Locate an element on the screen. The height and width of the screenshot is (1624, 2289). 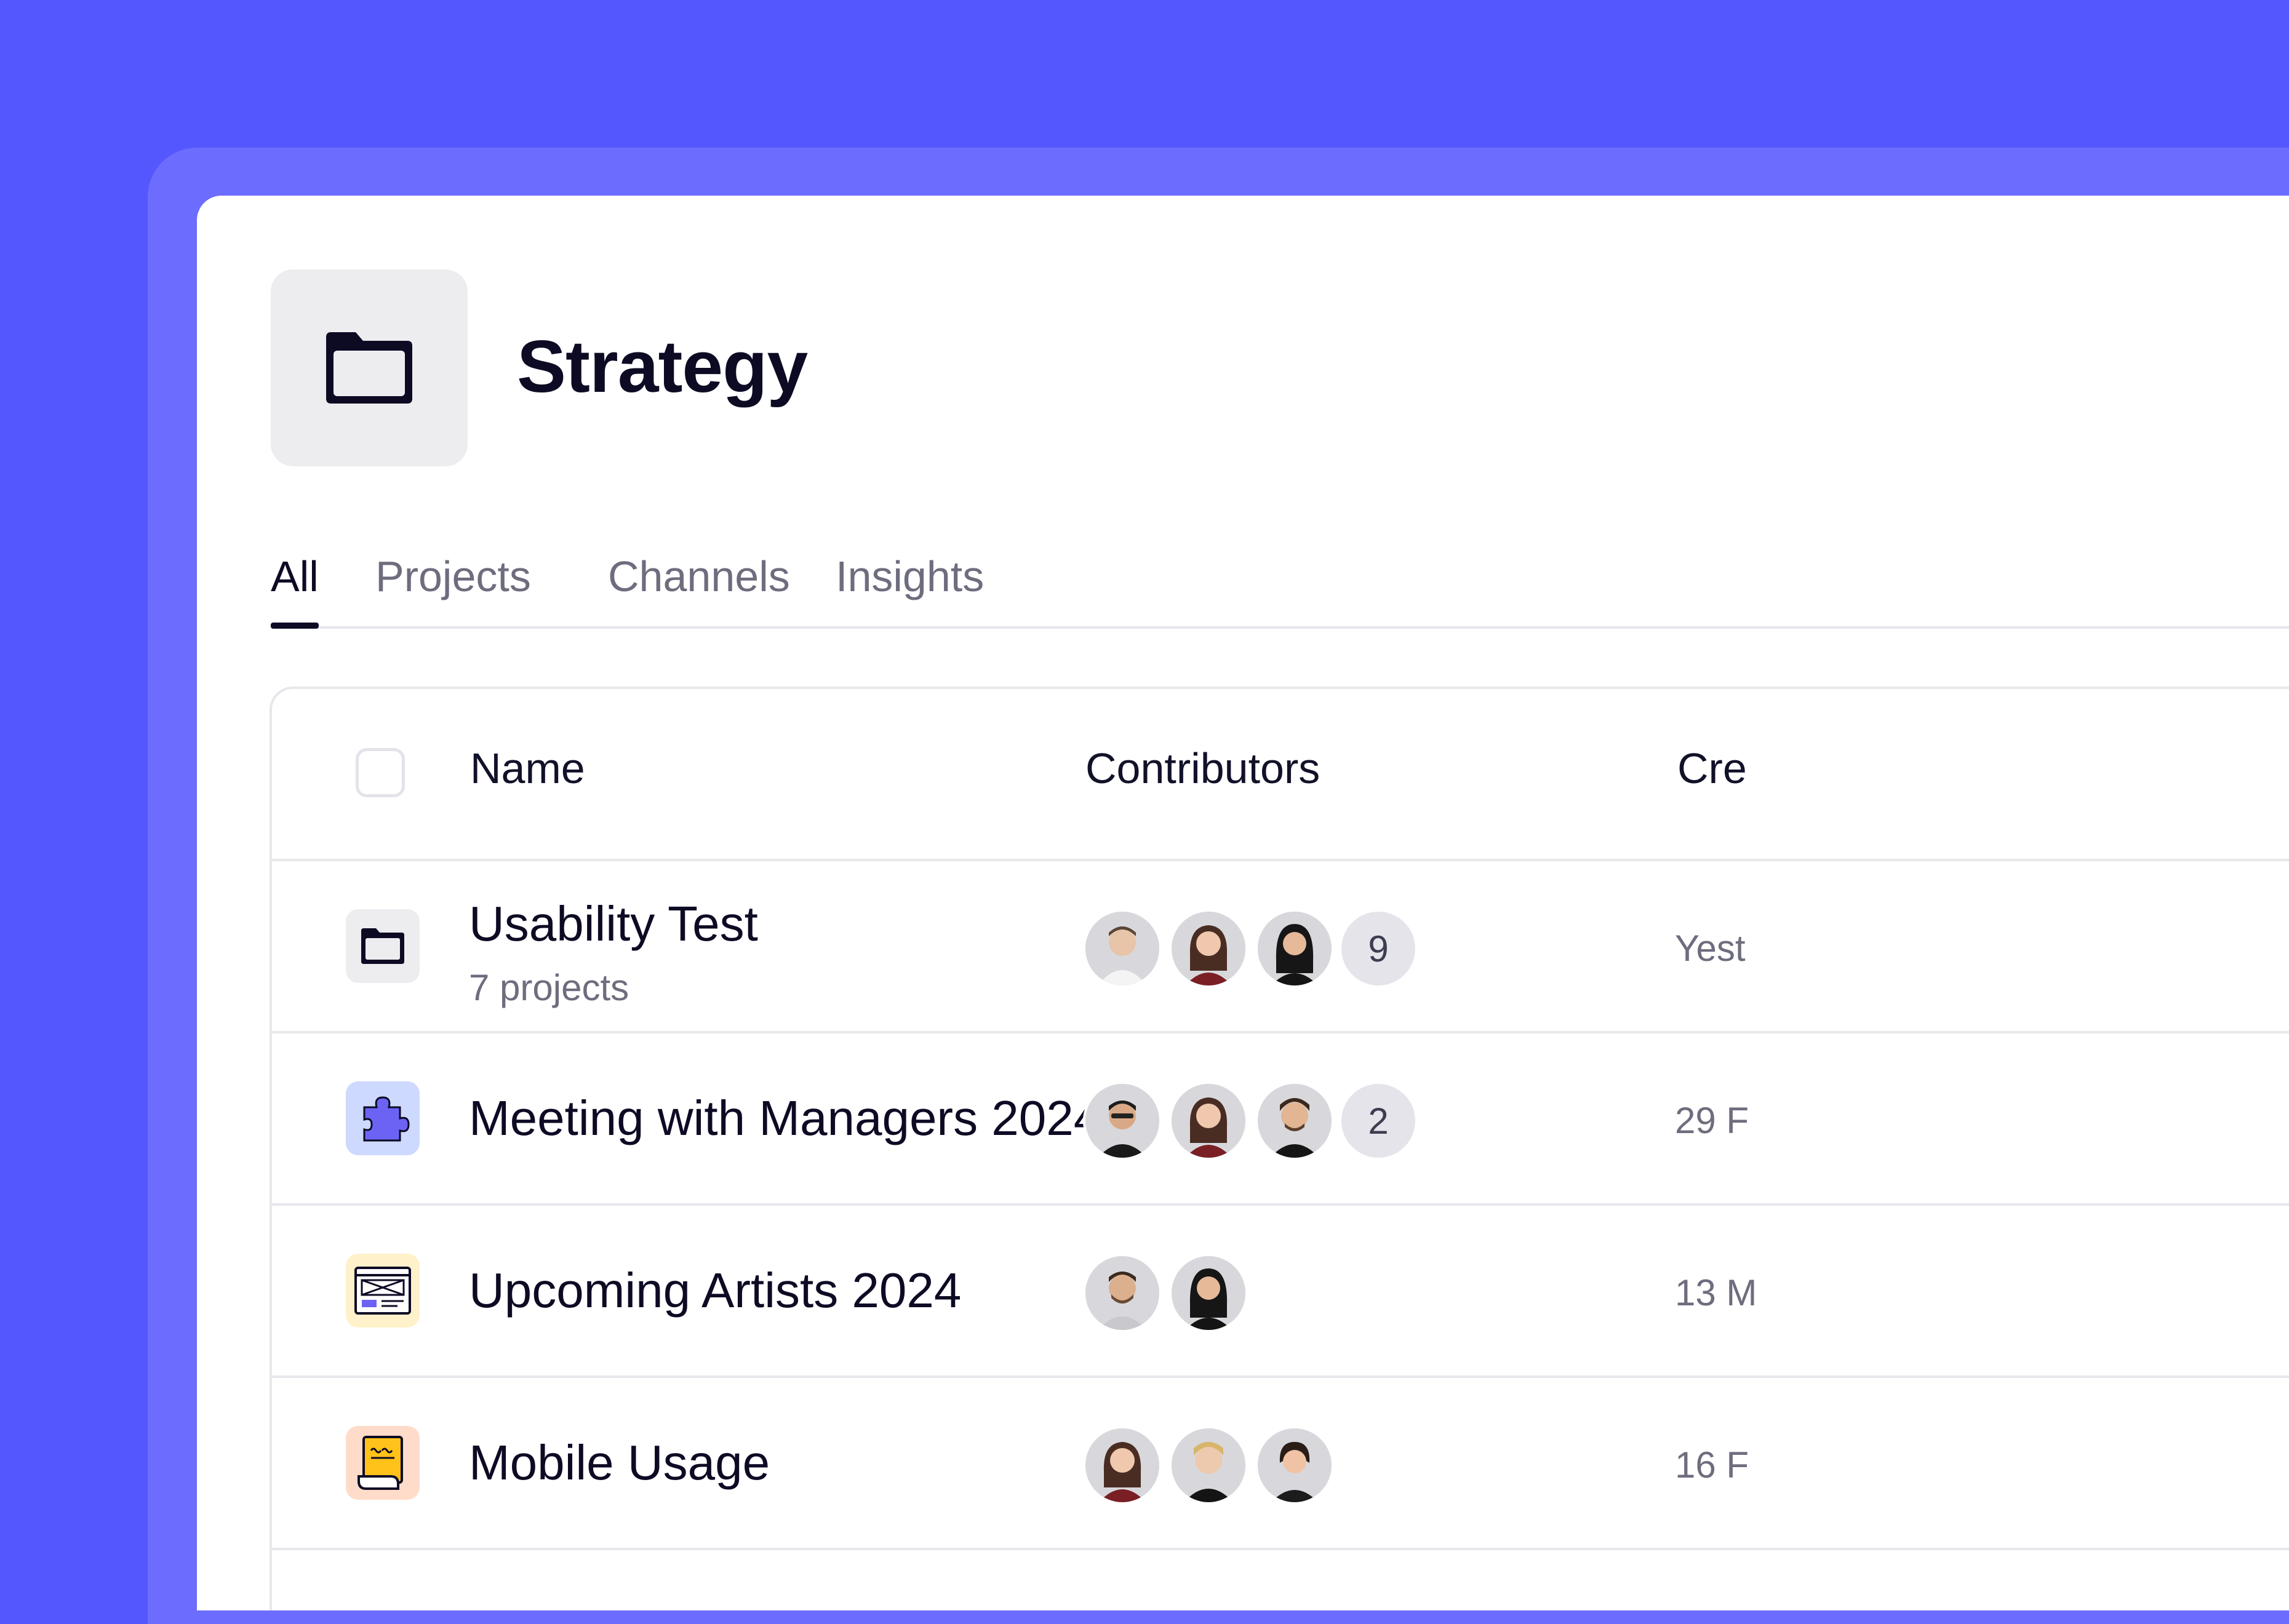
table-row: Usability Test 7 projects 9 Yest is located at coordinates (1281, 947).